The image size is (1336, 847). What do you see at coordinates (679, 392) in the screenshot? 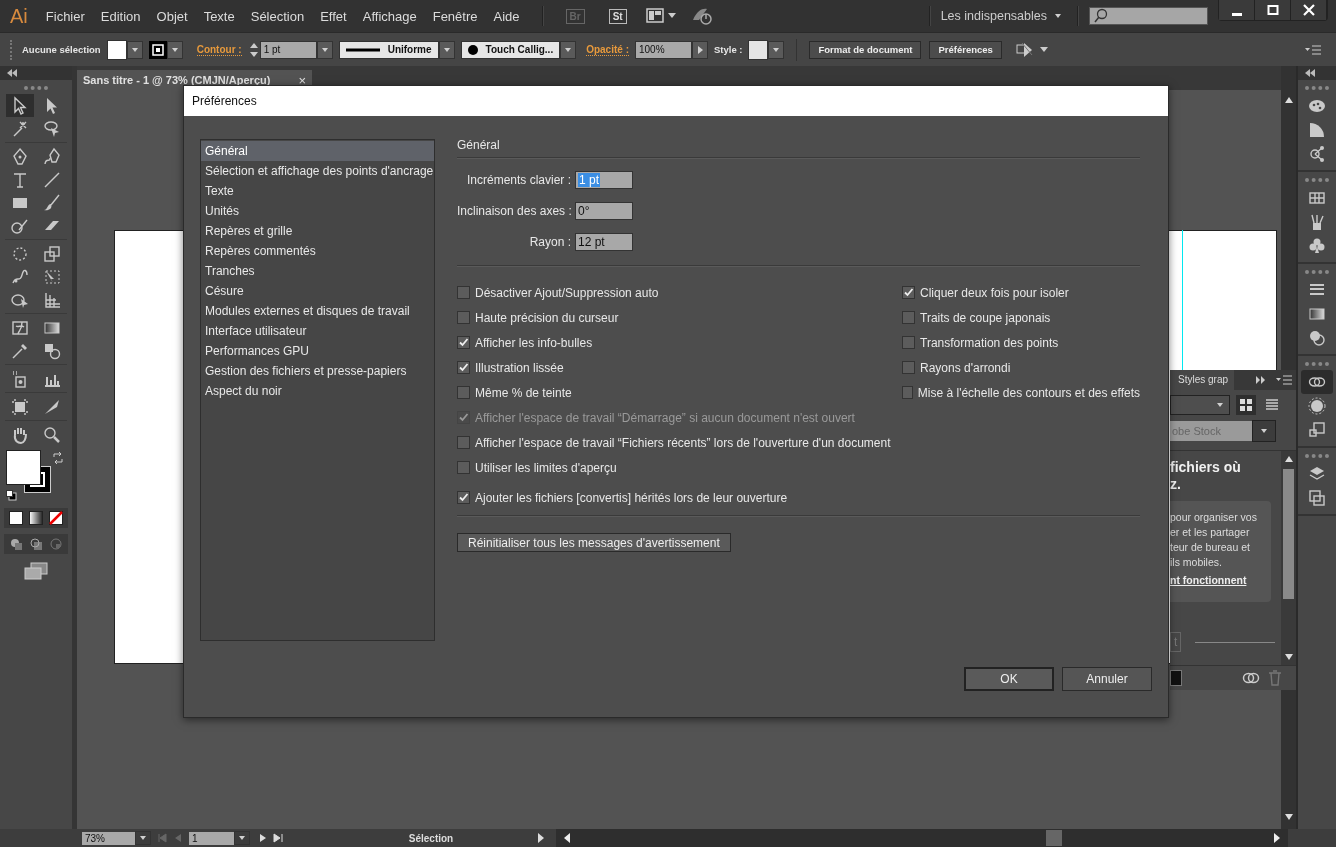
I see `checkbox-option: Même % de teinte` at bounding box center [679, 392].